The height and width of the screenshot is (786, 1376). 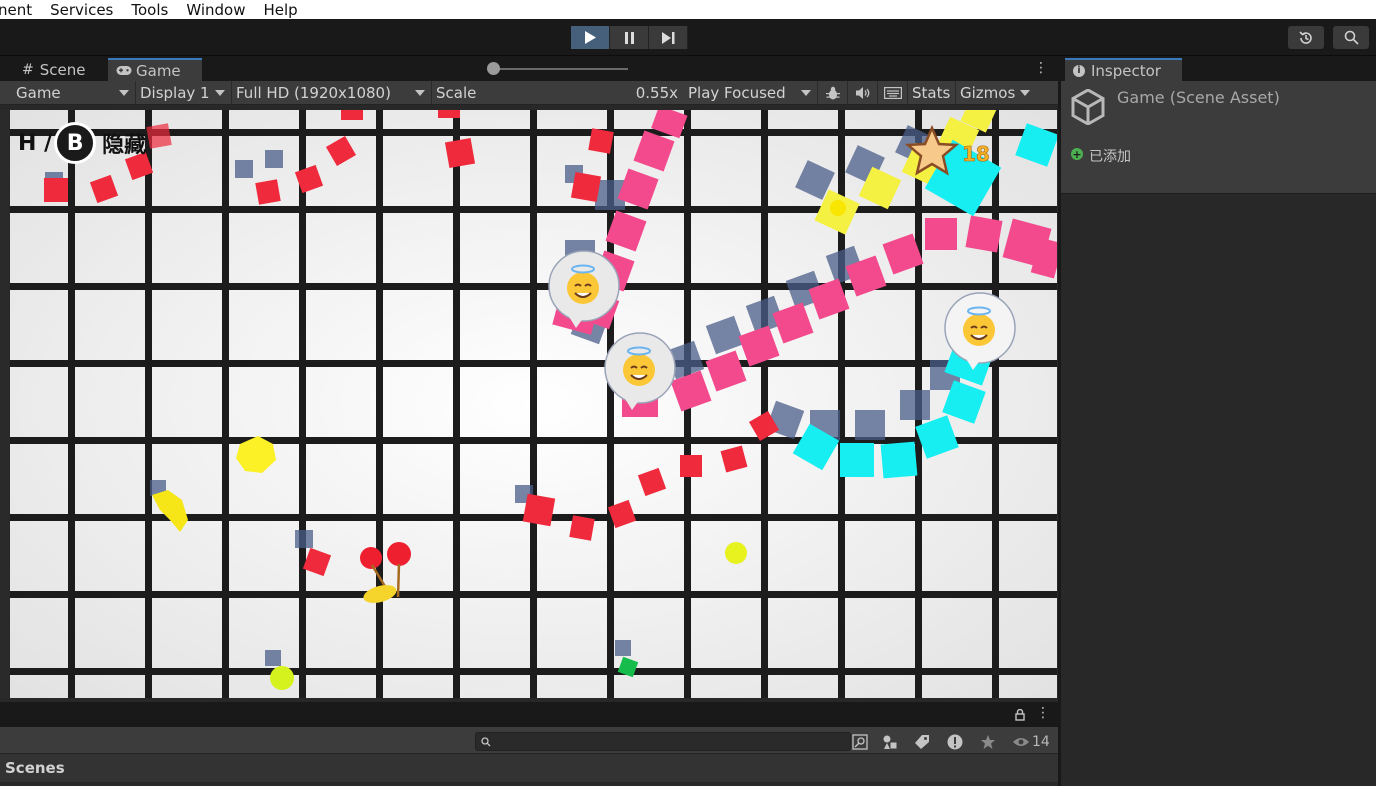 What do you see at coordinates (1041, 742) in the screenshot?
I see `hidden-count: 14` at bounding box center [1041, 742].